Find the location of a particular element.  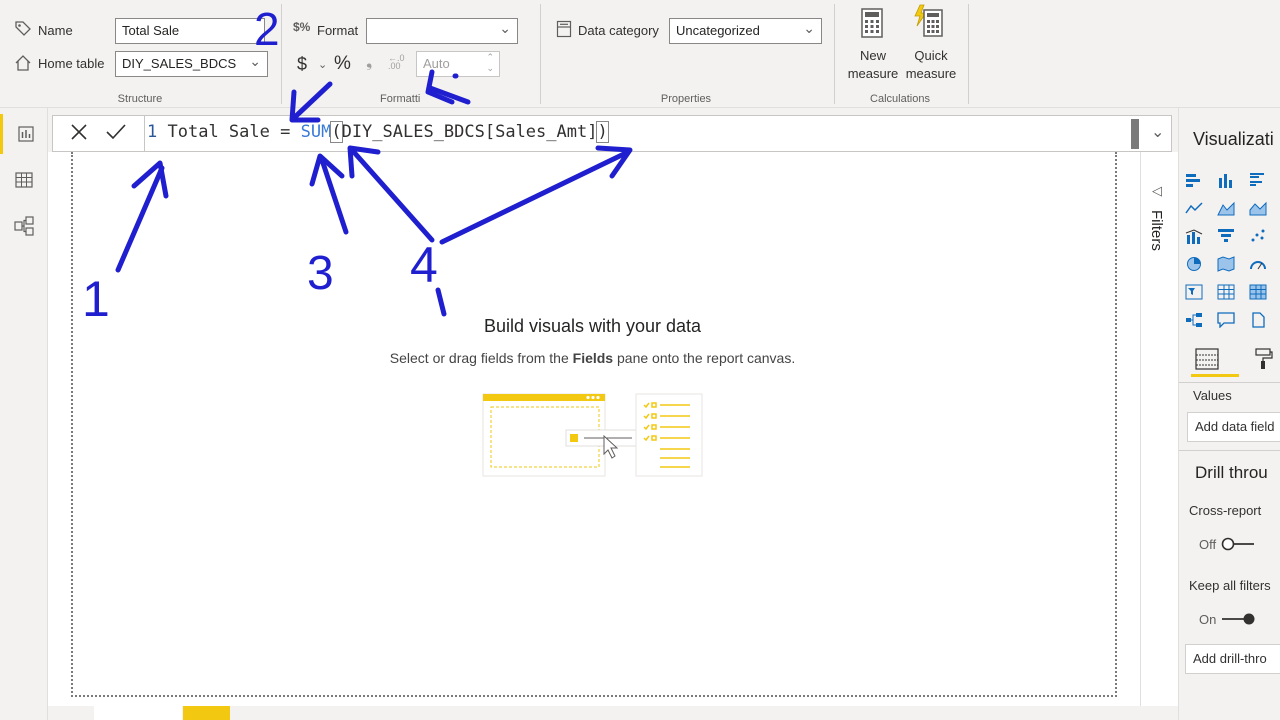

table-icon is located at coordinates (24, 180).